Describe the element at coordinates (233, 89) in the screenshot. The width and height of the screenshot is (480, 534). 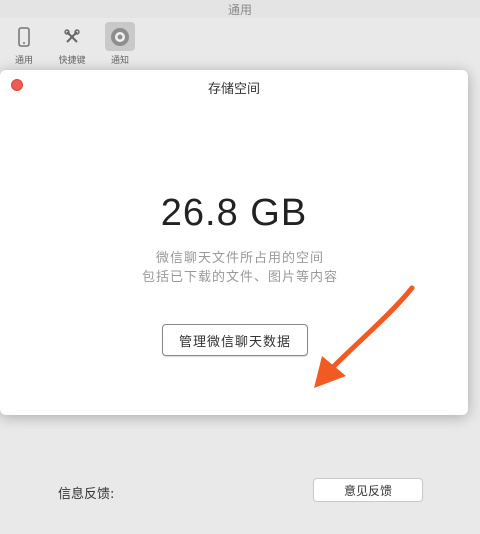
I see `sheet-title: 存储空间` at that location.